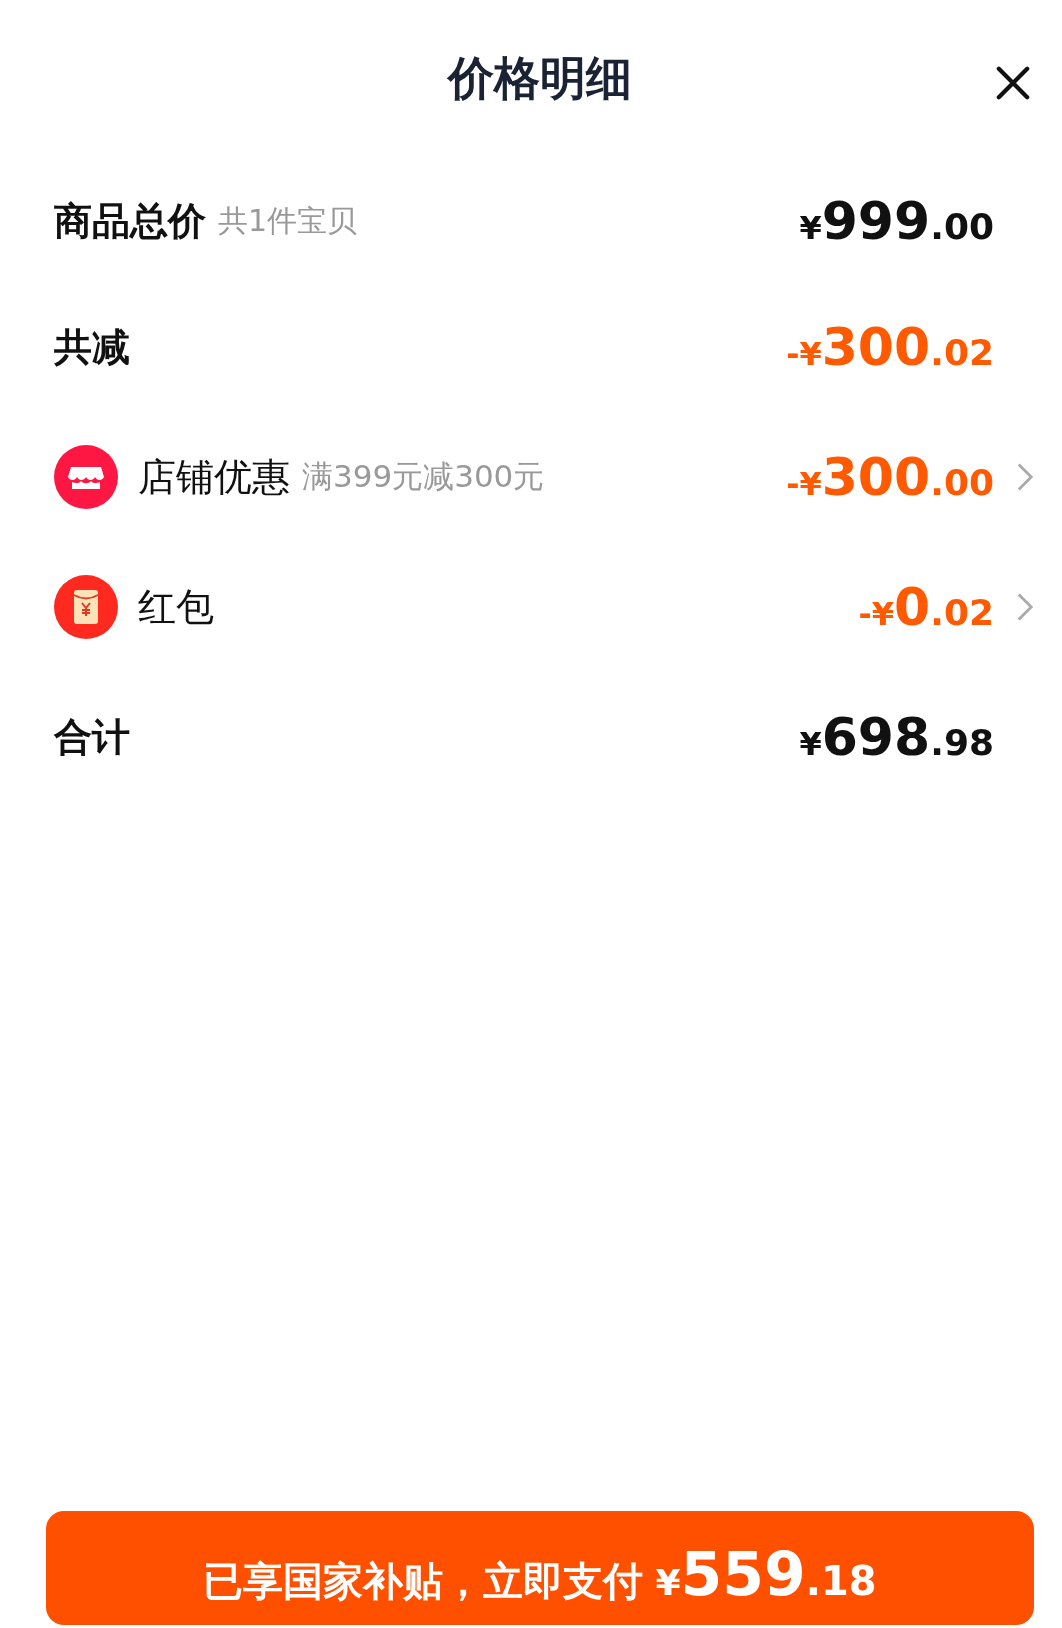 This screenshot has height=1628, width=1062. Describe the element at coordinates (540, 78) in the screenshot. I see `sheet-title: 价格明细` at that location.